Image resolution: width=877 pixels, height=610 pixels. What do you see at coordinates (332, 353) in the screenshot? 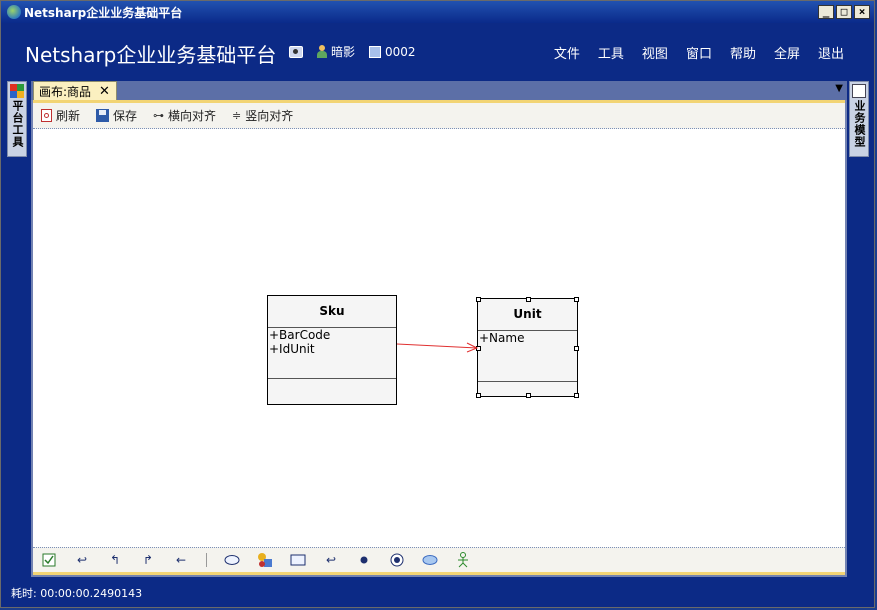
I see `class-attributes: +BarCode +IdUnit` at bounding box center [332, 353].